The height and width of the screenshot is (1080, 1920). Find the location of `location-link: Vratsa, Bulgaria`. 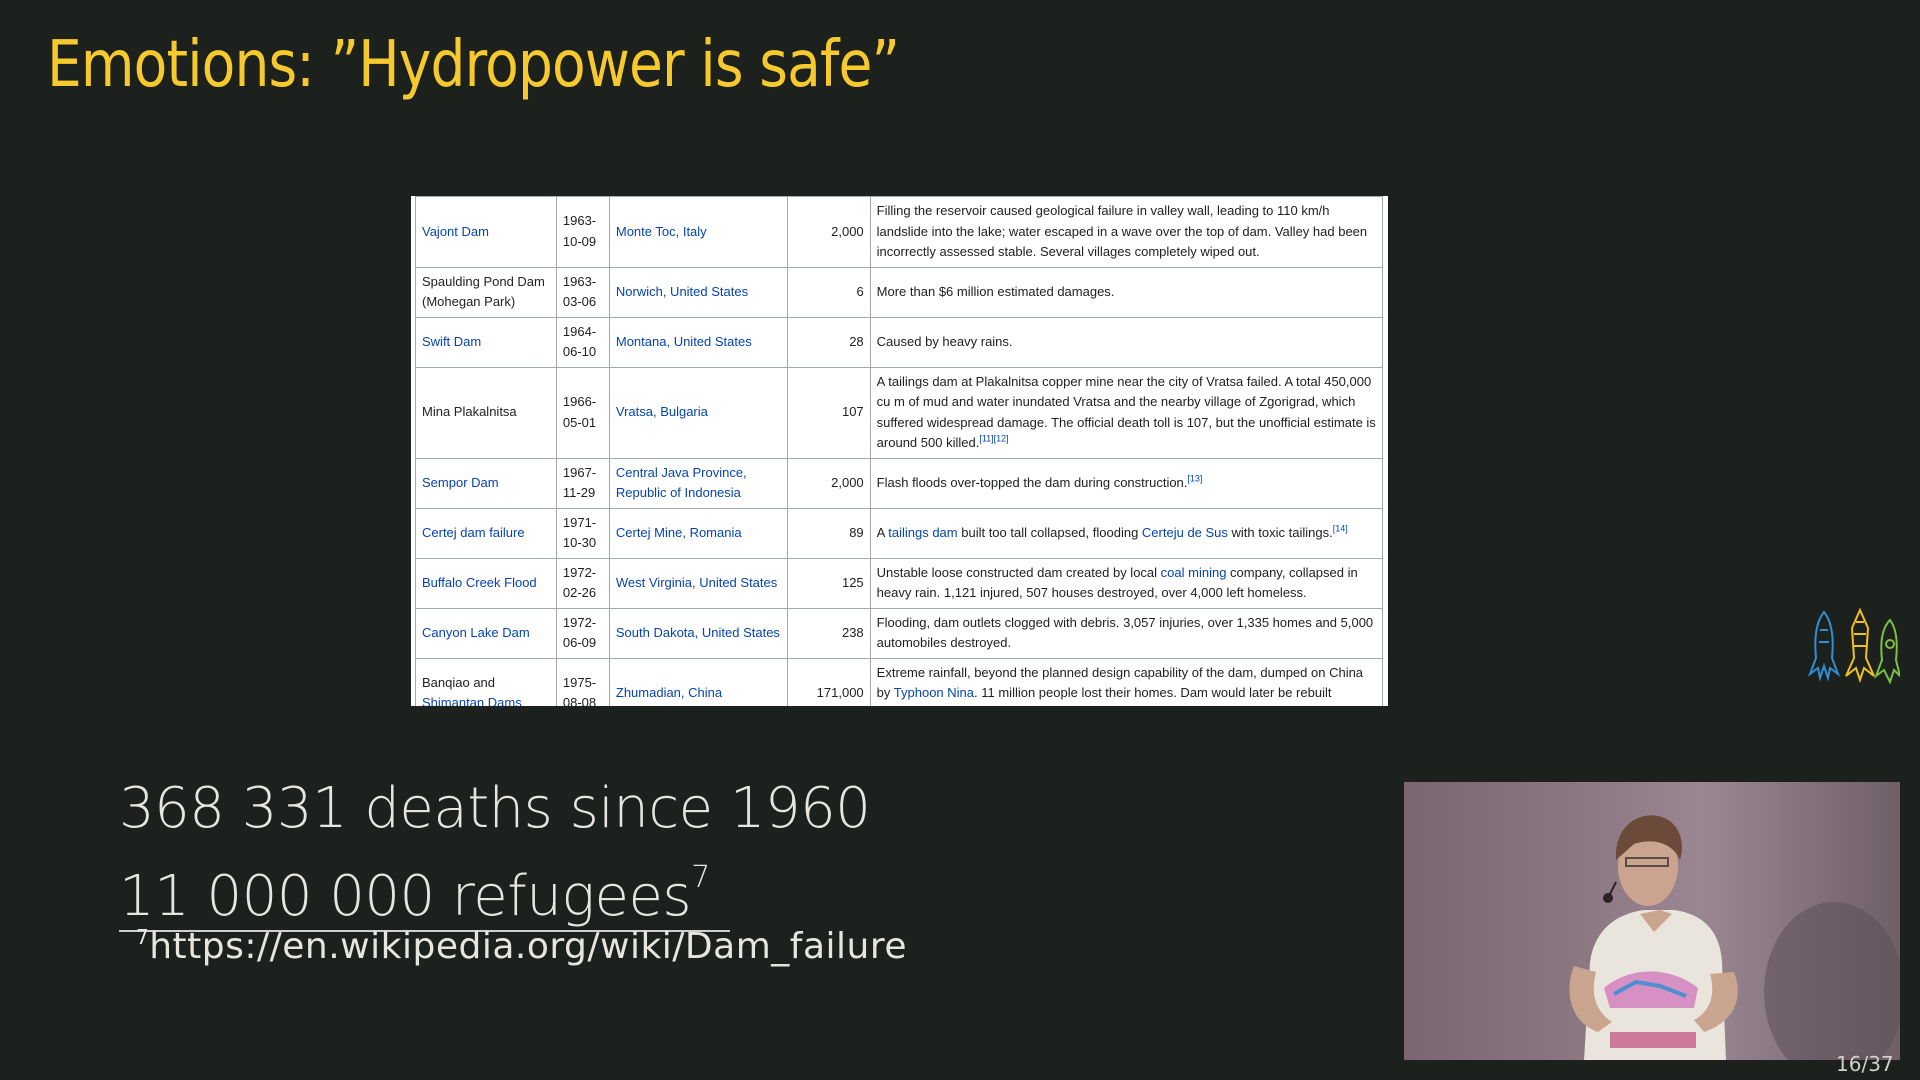

location-link: Vratsa, Bulgaria is located at coordinates (698, 412).